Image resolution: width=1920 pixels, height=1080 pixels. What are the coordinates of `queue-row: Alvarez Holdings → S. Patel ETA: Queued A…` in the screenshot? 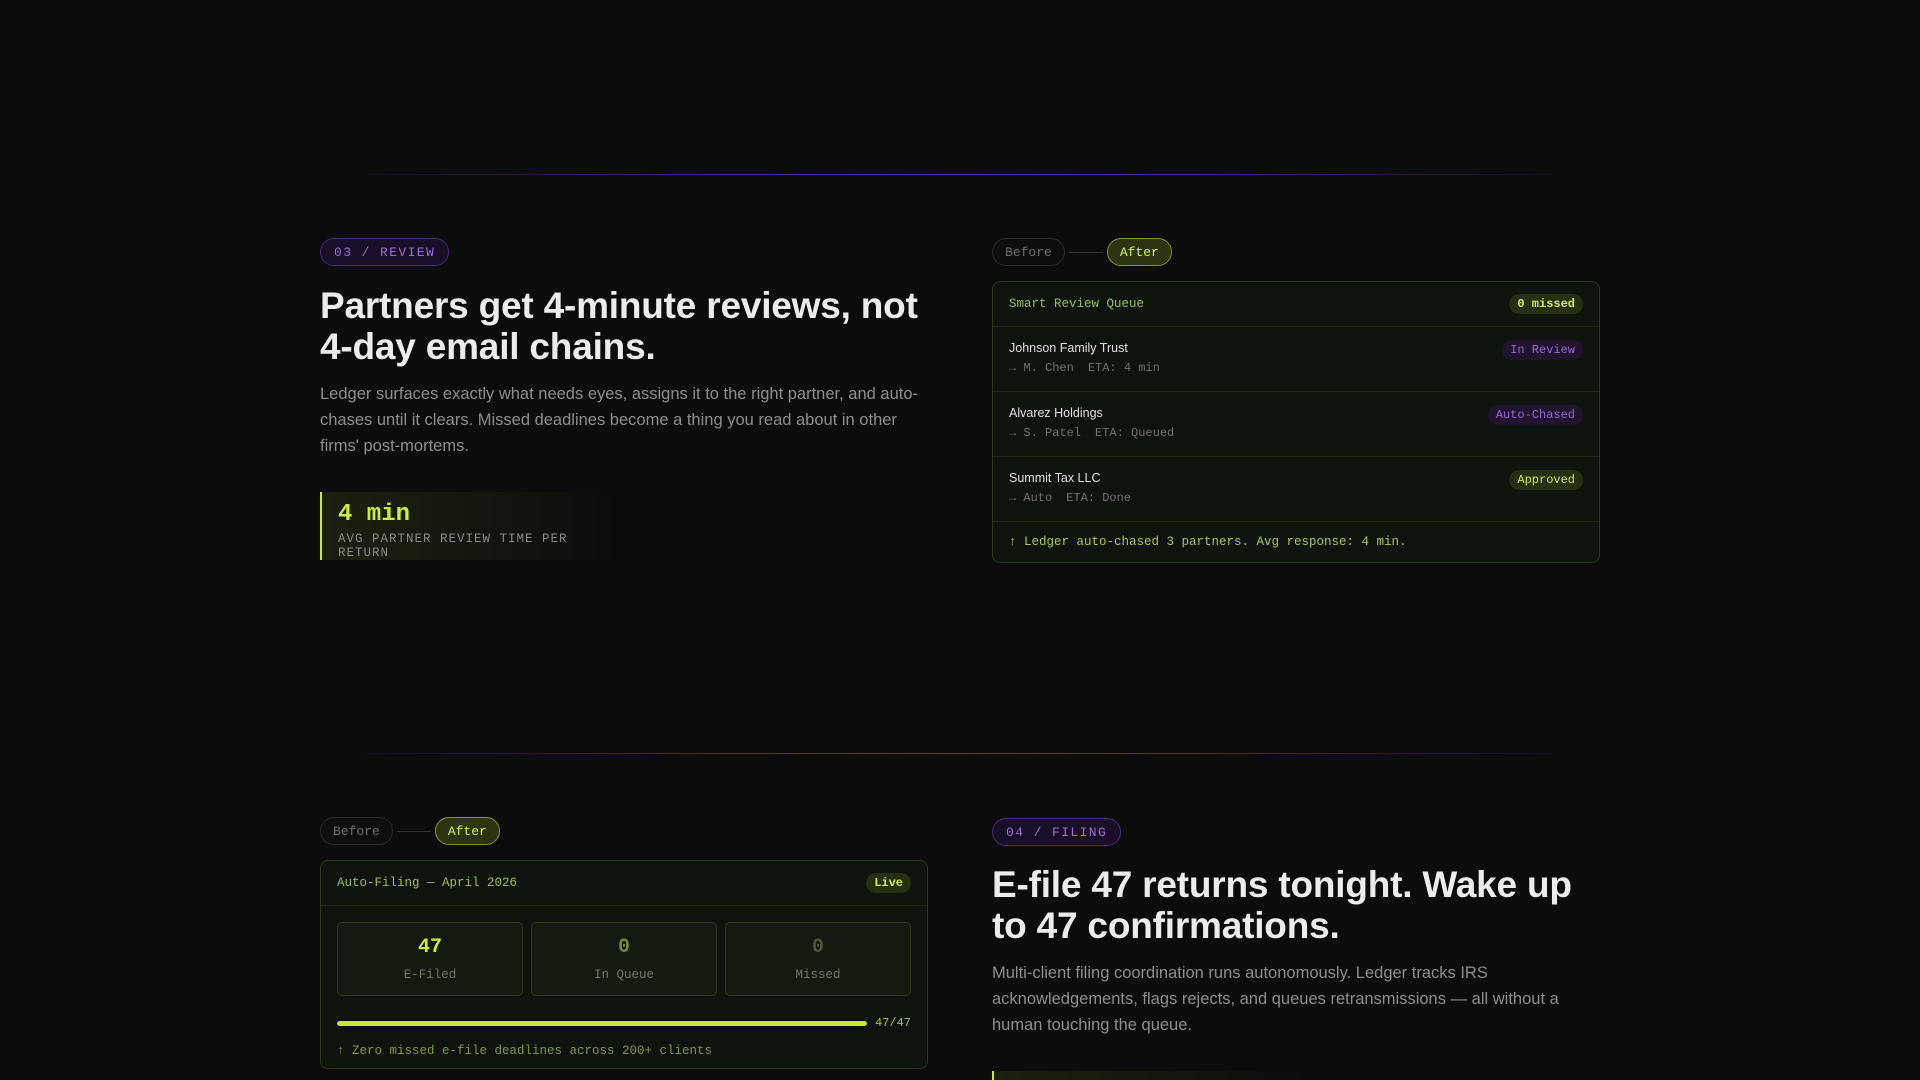 It's located at (1296, 424).